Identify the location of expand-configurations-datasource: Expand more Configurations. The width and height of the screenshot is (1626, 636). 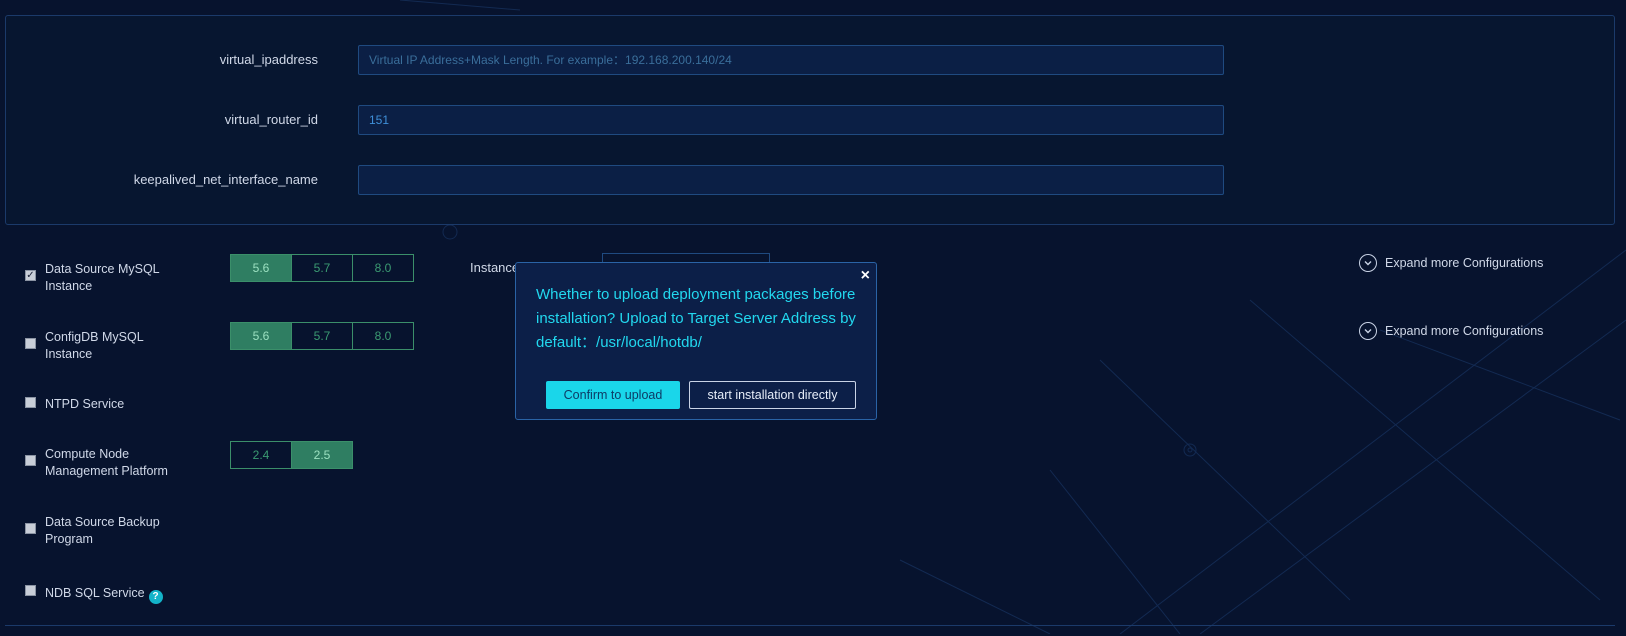
(1451, 263).